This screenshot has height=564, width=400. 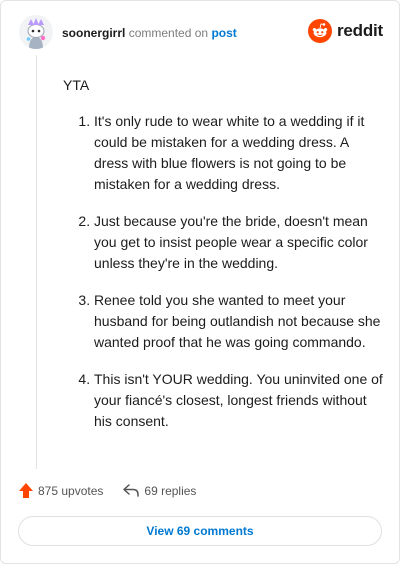 I want to click on action-text: commented on, so click(x=168, y=33).